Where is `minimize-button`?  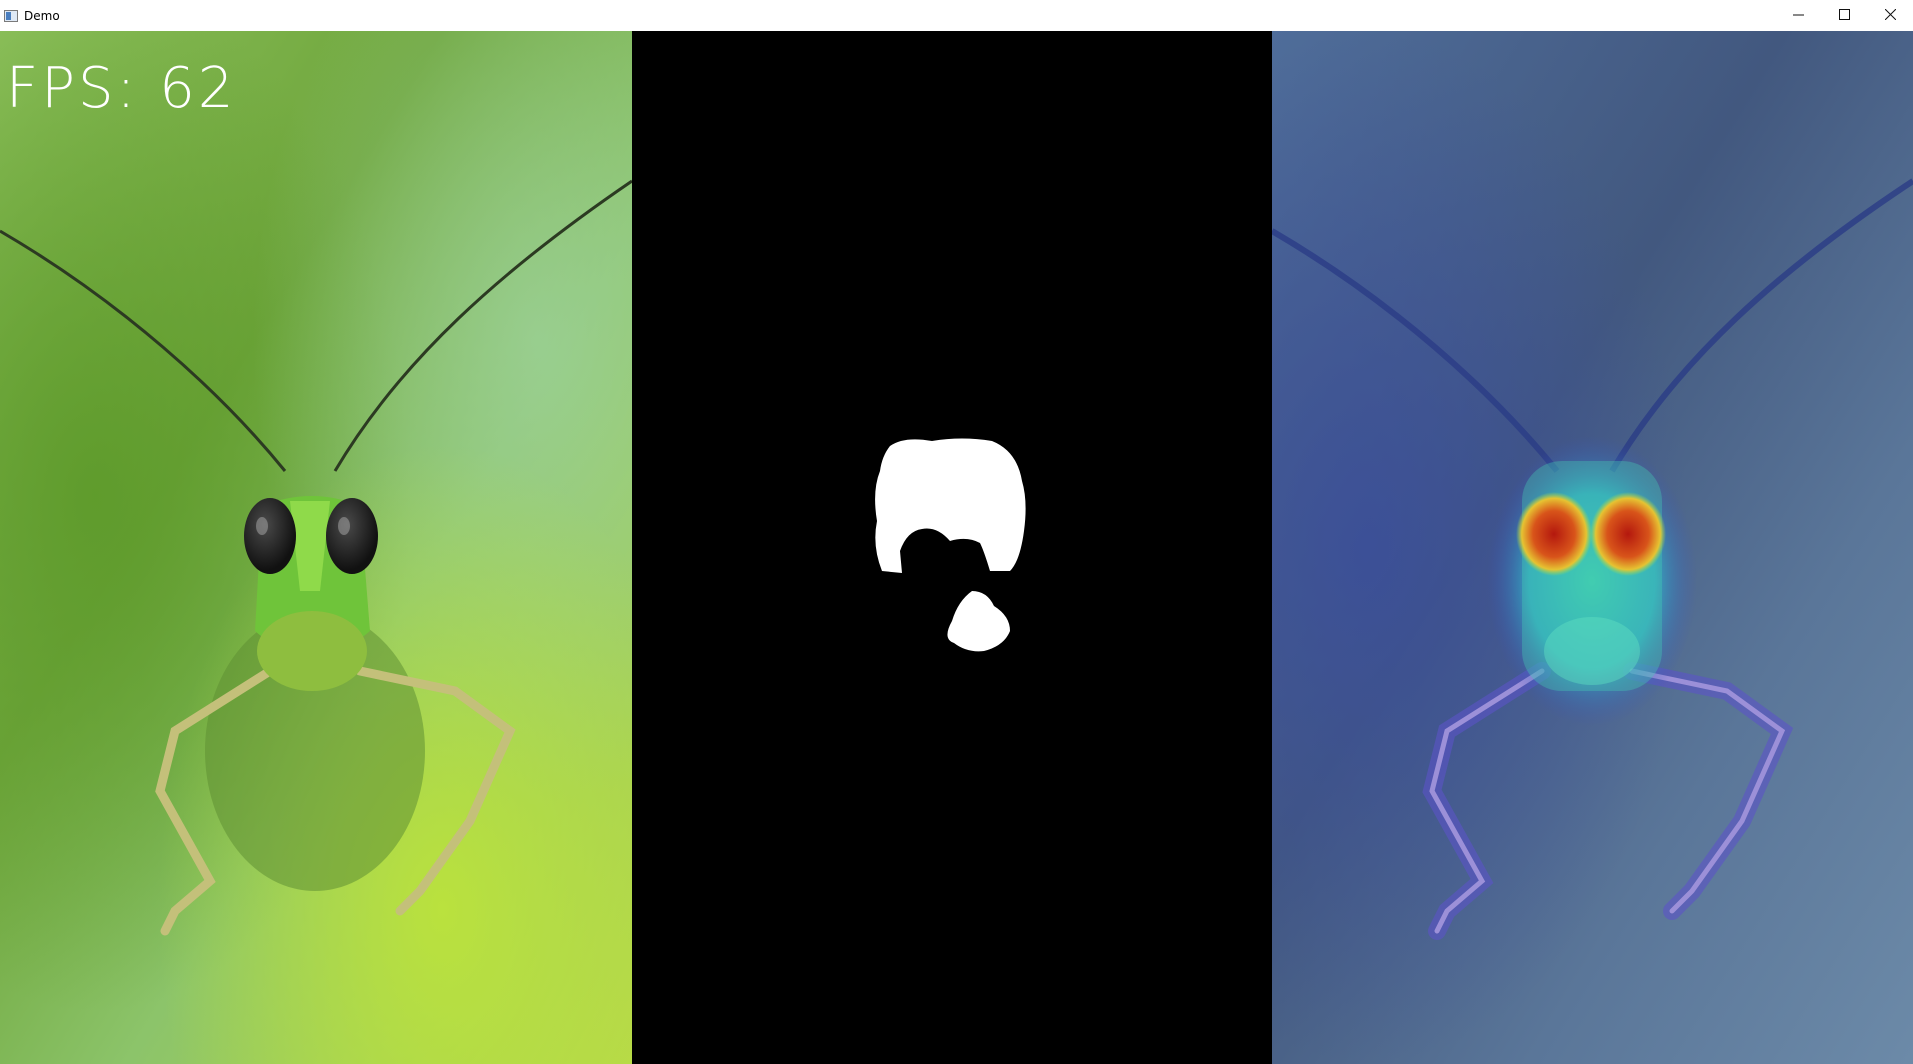 minimize-button is located at coordinates (1798, 15).